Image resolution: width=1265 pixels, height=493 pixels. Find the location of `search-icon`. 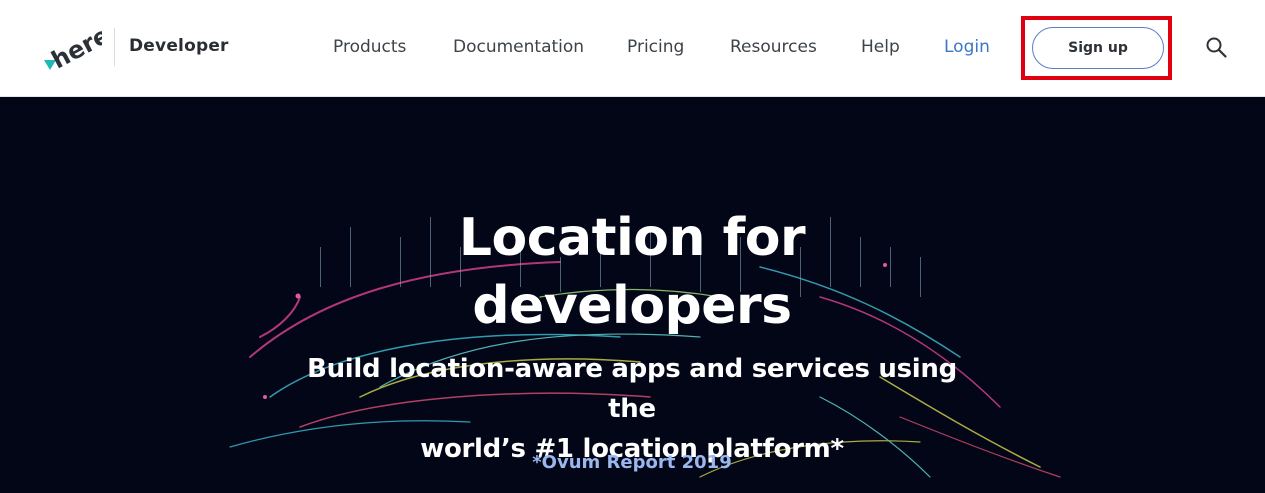

search-icon is located at coordinates (1216, 47).